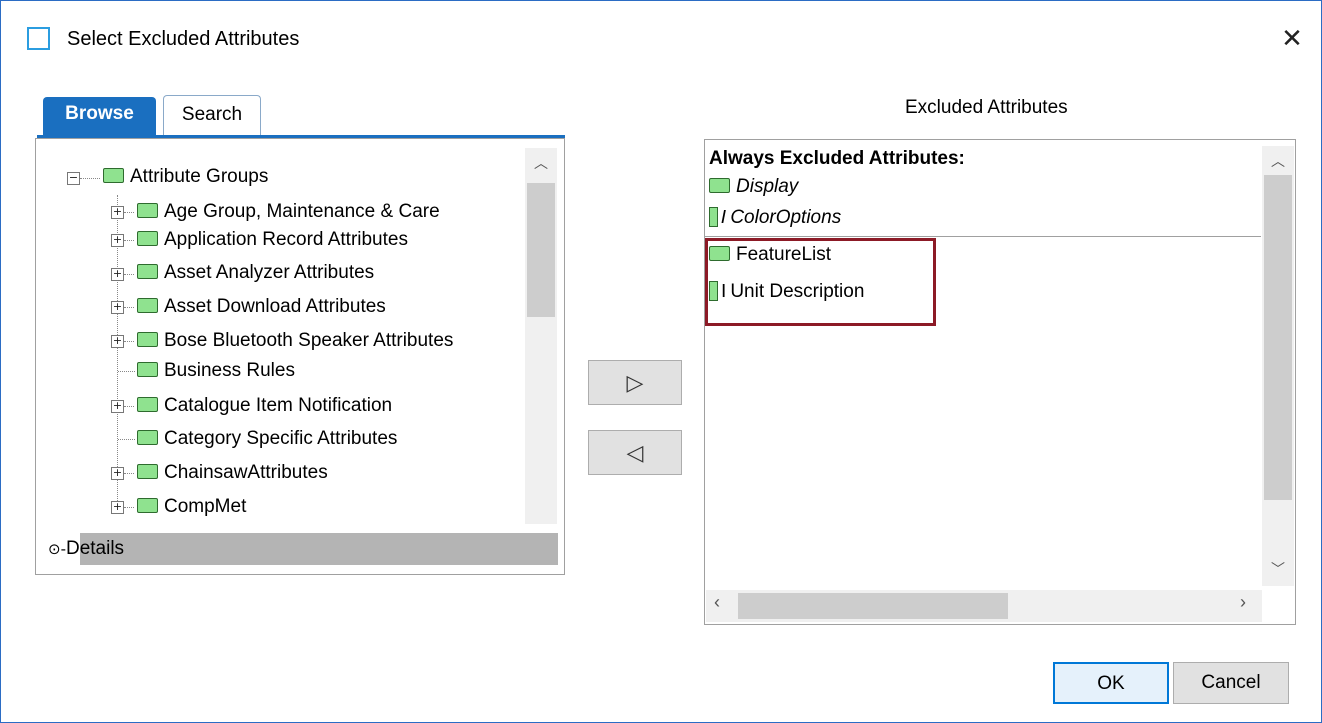  I want to click on details-toggle: ⊙-Details, so click(86, 549).